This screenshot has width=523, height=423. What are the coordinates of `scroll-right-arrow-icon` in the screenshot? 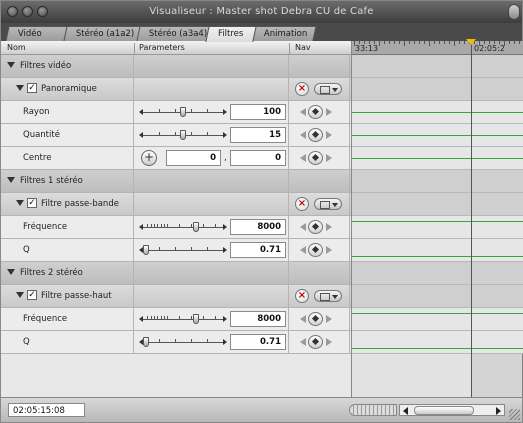 It's located at (498, 411).